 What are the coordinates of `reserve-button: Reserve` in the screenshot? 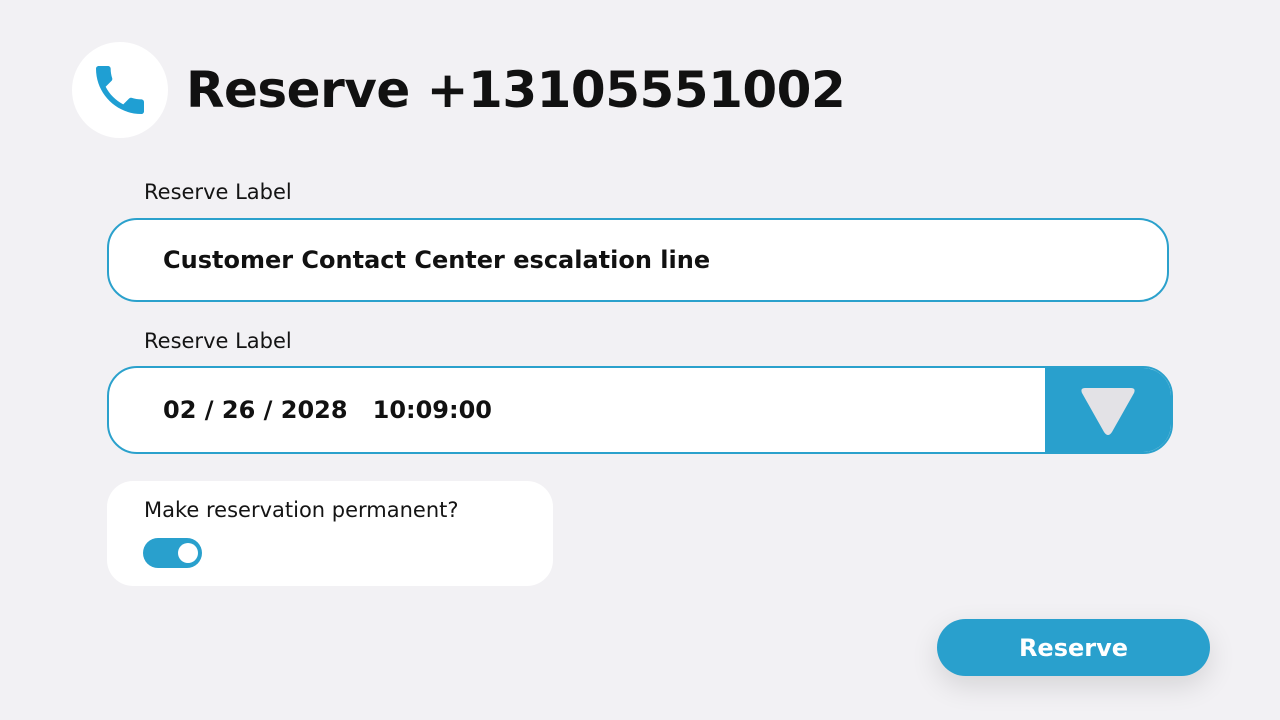 It's located at (1073, 647).